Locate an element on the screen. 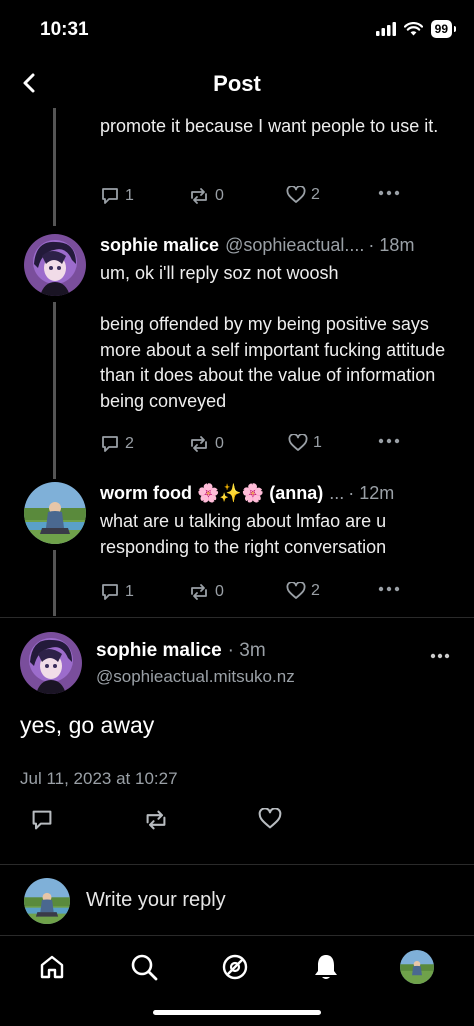  main-post-actions is located at coordinates (180, 820).